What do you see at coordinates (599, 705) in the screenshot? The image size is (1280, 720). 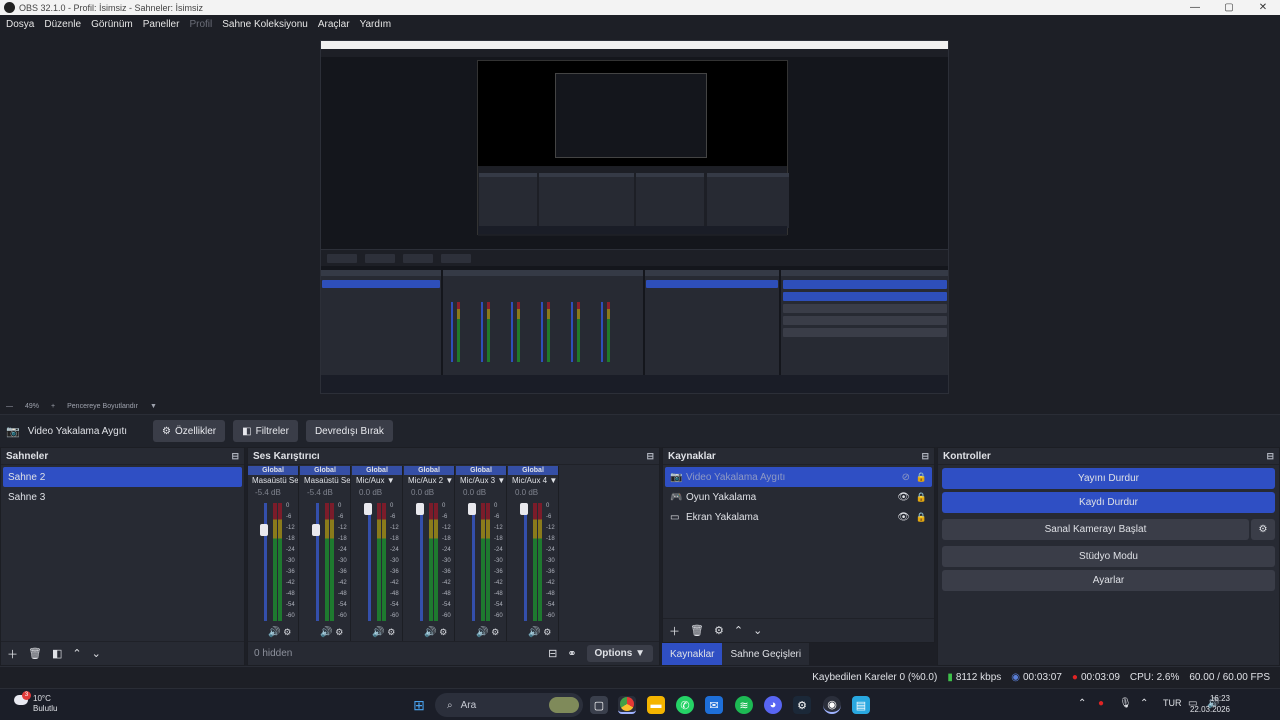 I see `task-view-icon: ▢` at bounding box center [599, 705].